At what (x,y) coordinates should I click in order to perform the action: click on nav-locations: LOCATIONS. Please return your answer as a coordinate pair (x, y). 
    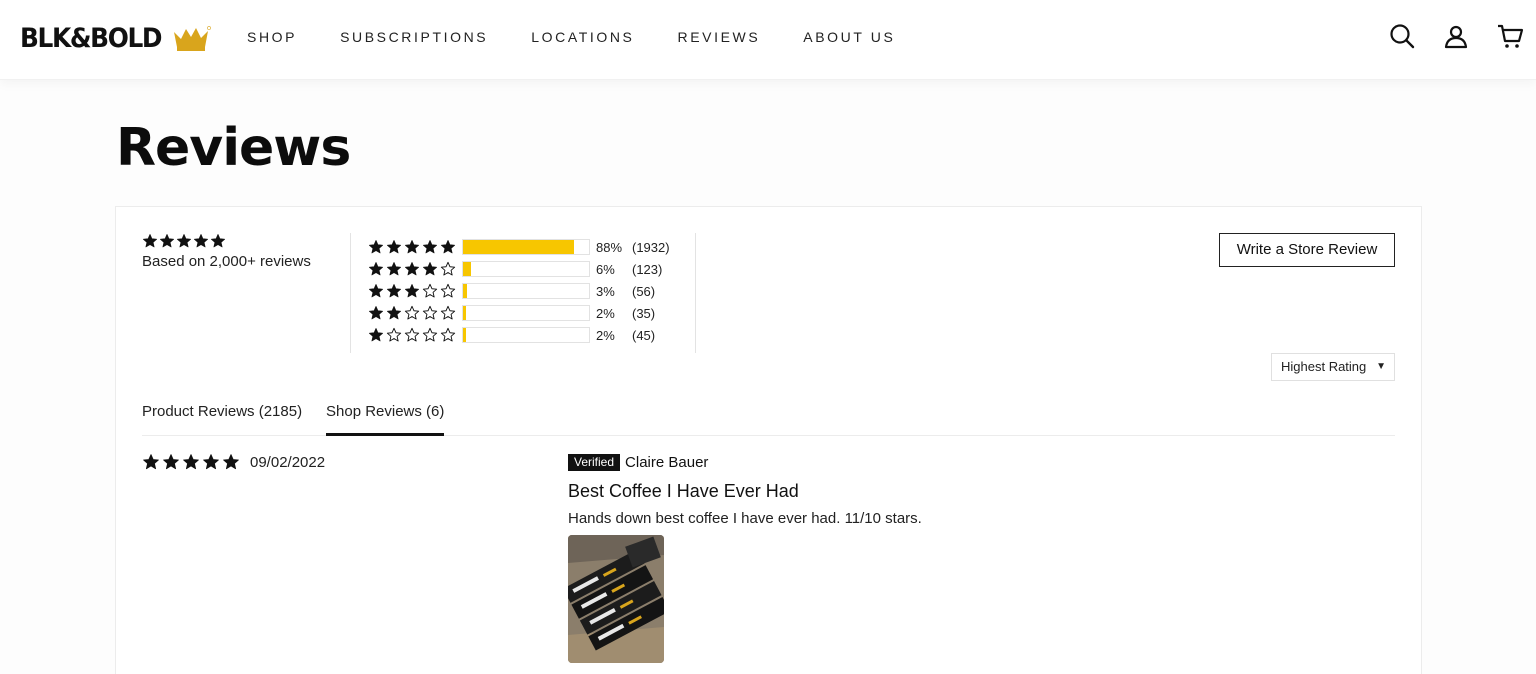
    Looking at the image, I should click on (582, 37).